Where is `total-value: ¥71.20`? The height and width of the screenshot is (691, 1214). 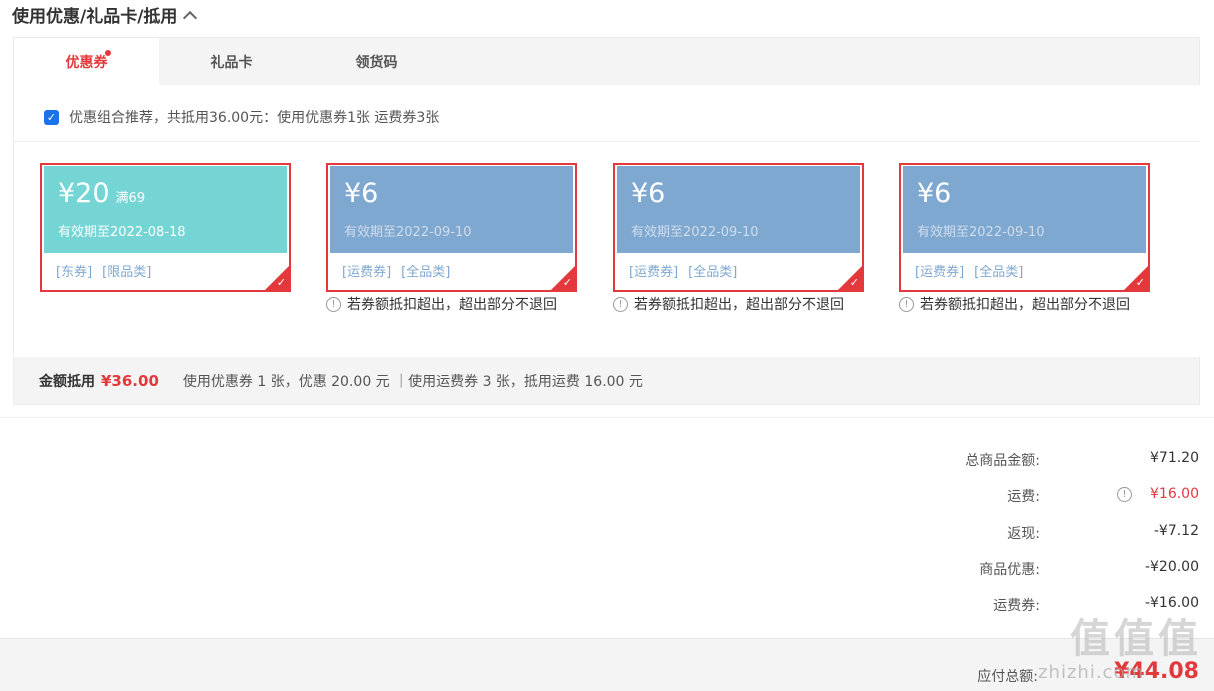
total-value: ¥71.20 is located at coordinates (1174, 458).